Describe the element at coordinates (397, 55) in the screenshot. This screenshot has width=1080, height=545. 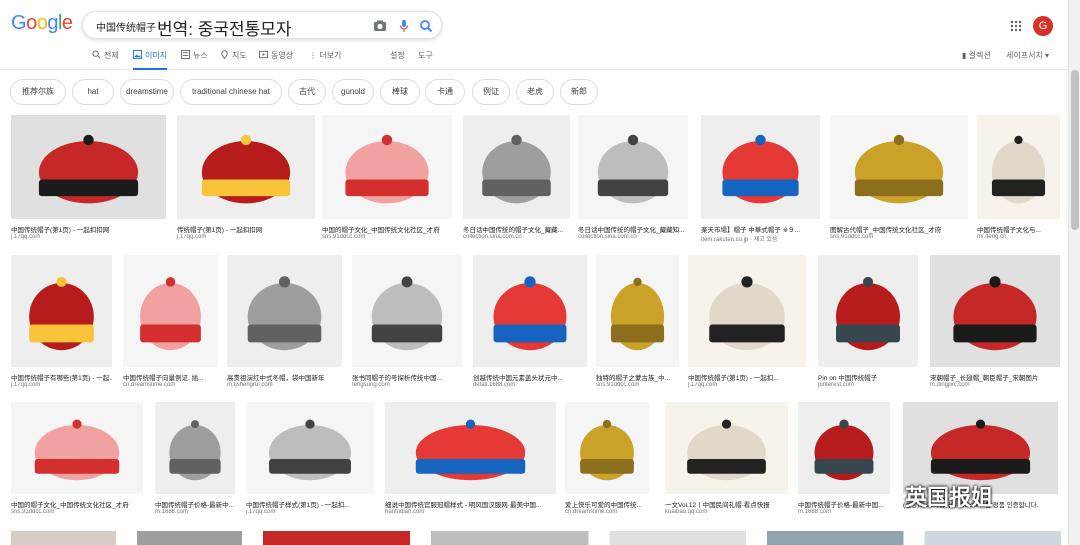
I see `settings-link: 설정` at that location.